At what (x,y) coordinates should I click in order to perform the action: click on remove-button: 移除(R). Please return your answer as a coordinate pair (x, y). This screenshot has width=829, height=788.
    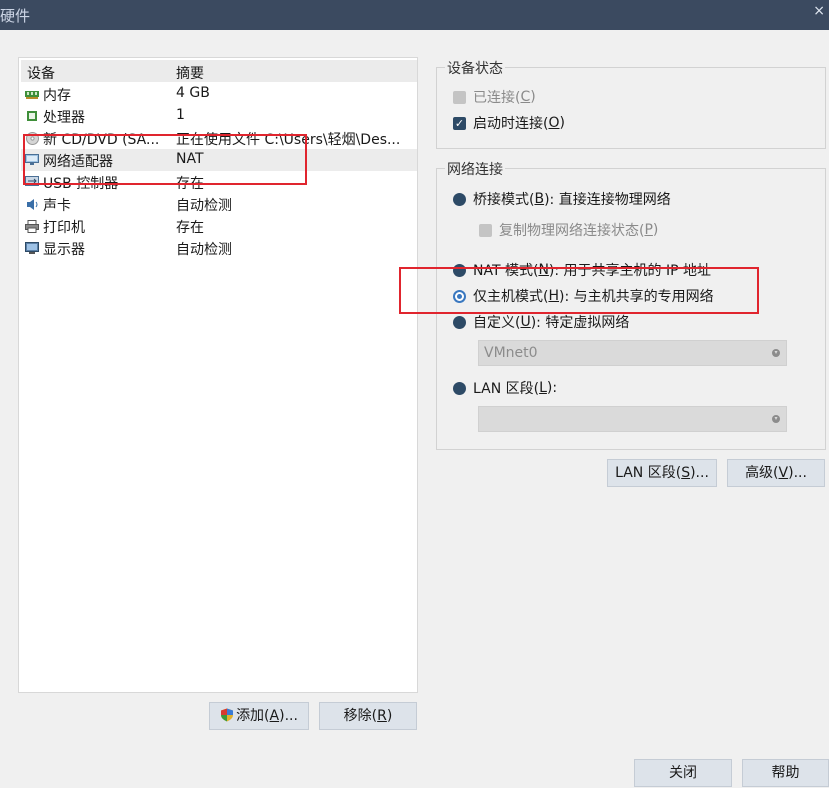
    Looking at the image, I should click on (368, 716).